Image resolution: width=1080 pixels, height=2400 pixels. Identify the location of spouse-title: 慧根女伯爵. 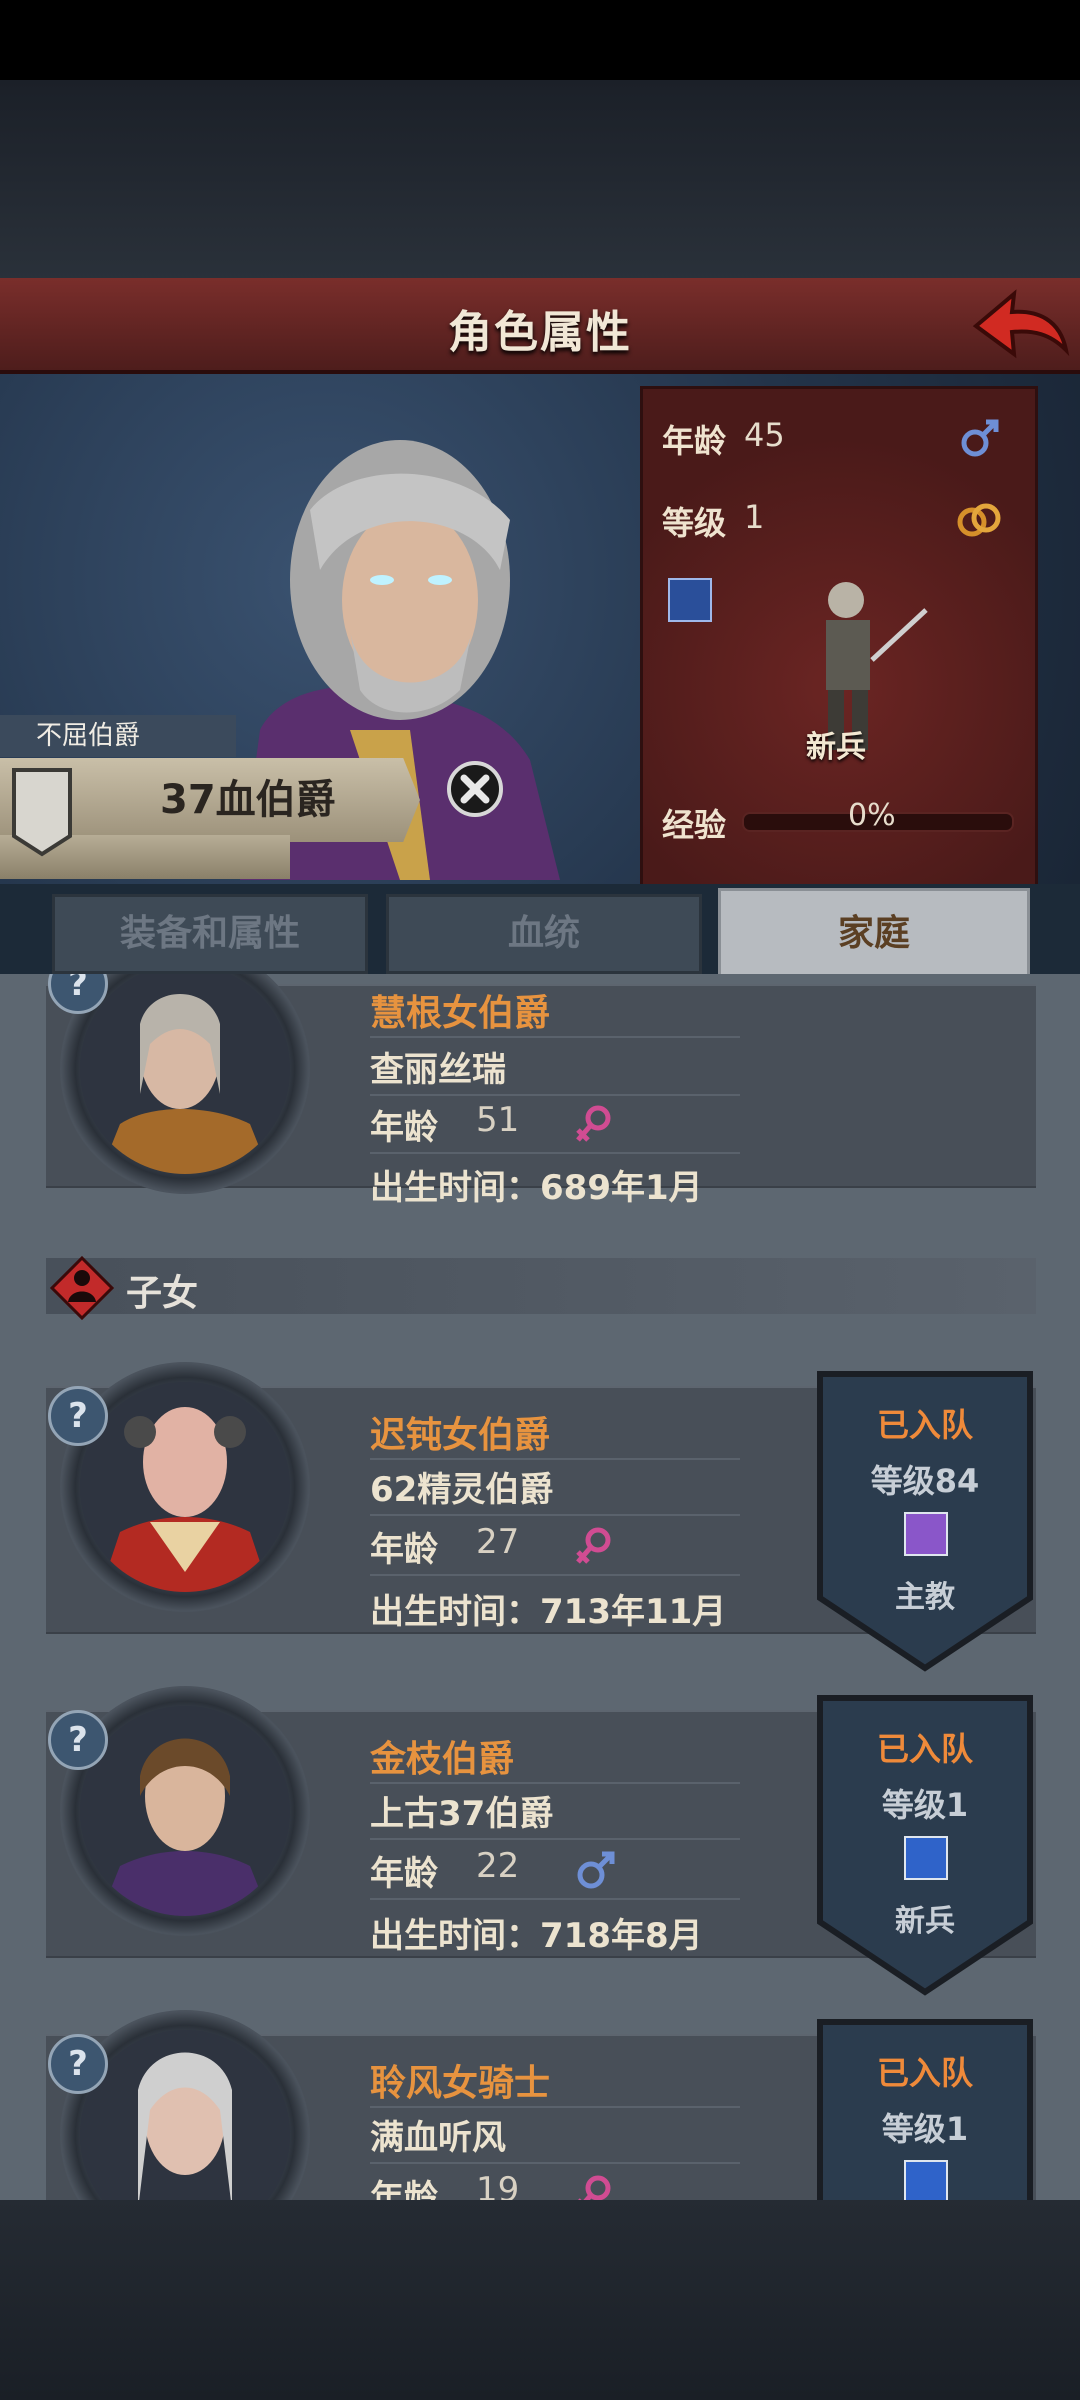
(460, 1013).